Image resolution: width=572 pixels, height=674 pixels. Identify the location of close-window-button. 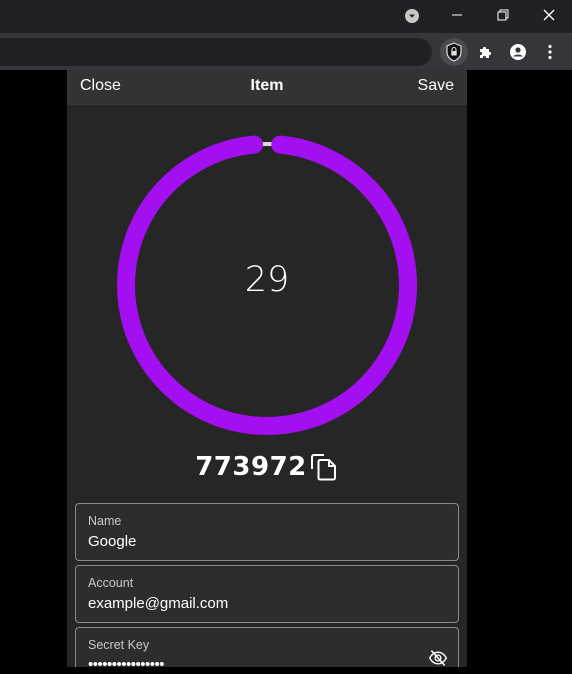
(549, 15).